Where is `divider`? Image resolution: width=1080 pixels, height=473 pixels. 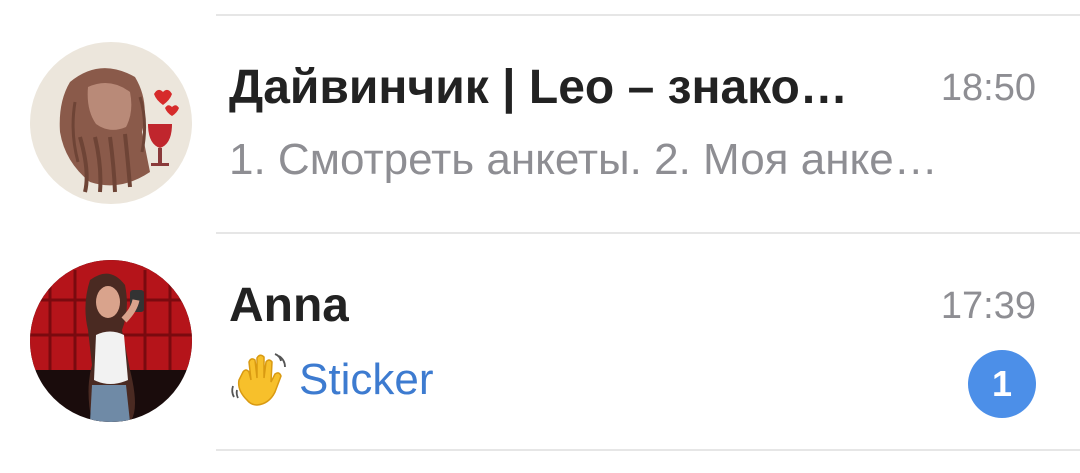 divider is located at coordinates (648, 450).